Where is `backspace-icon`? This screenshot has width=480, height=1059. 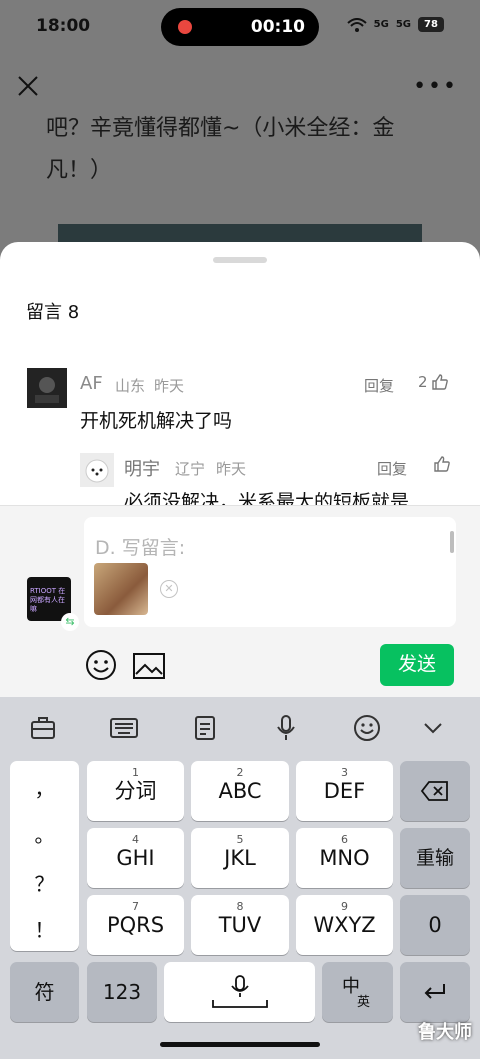
backspace-icon is located at coordinates (434, 791).